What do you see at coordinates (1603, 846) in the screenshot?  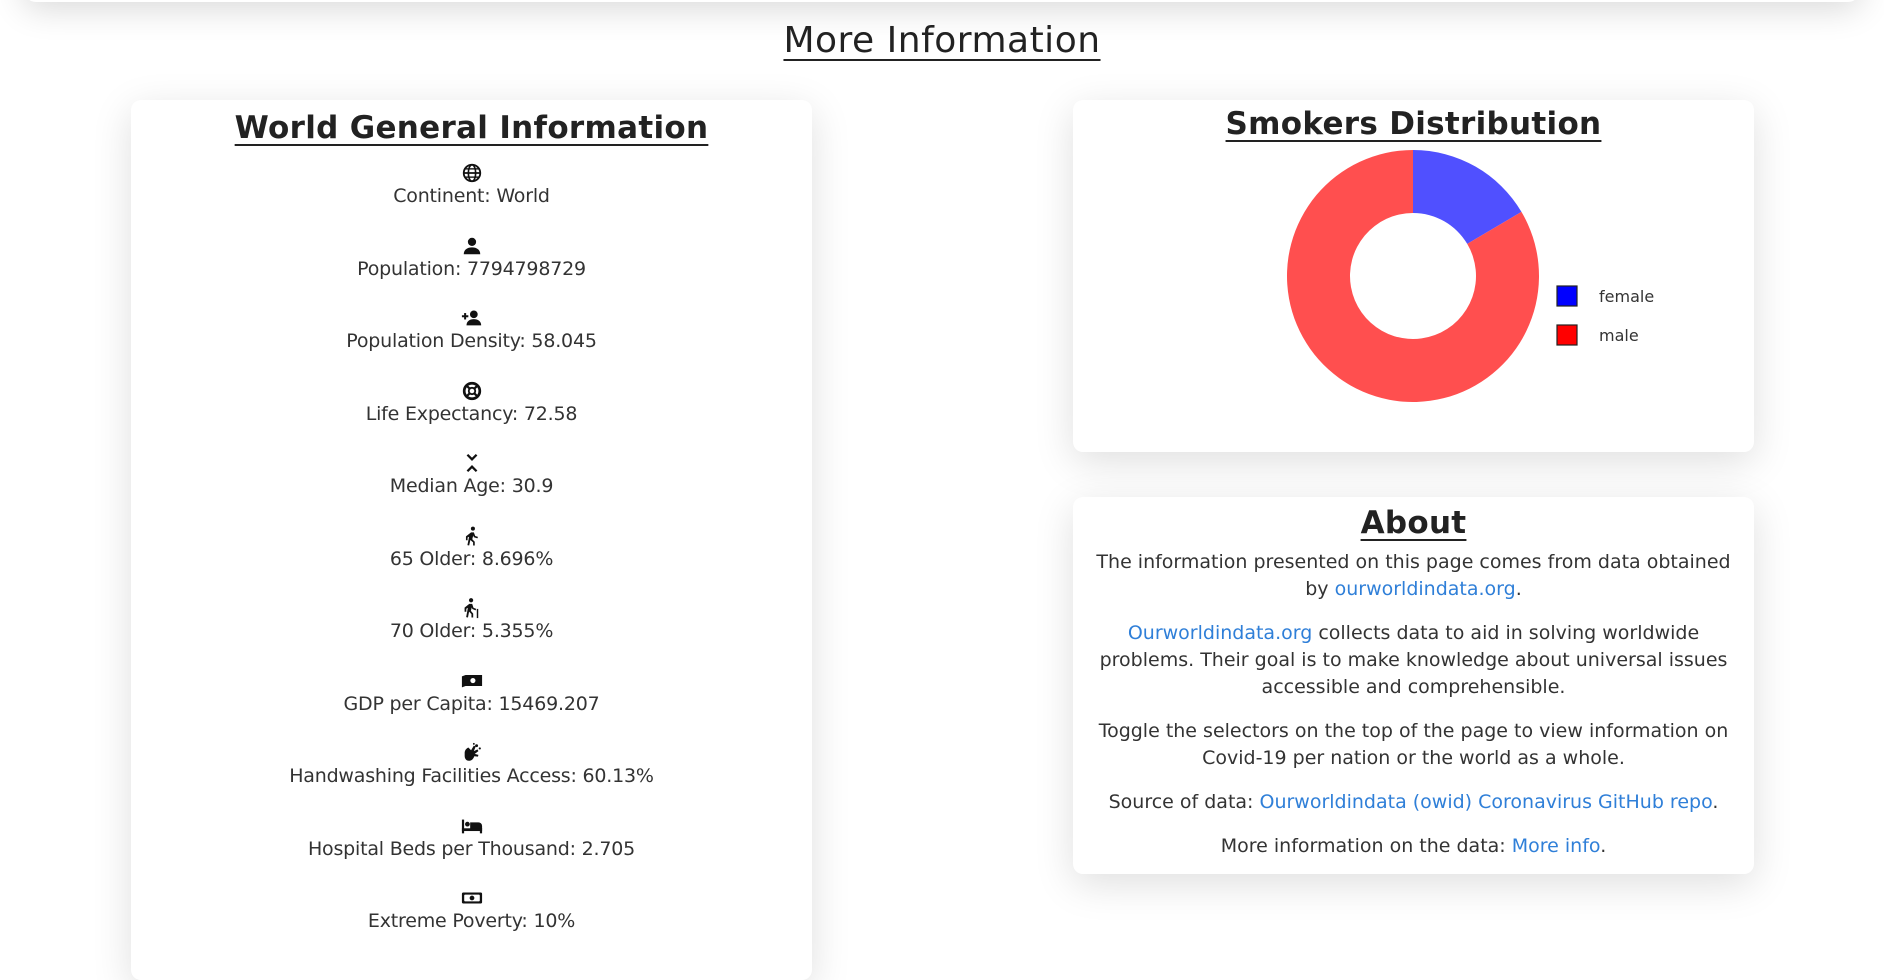 I see `about-p5-end: .` at bounding box center [1603, 846].